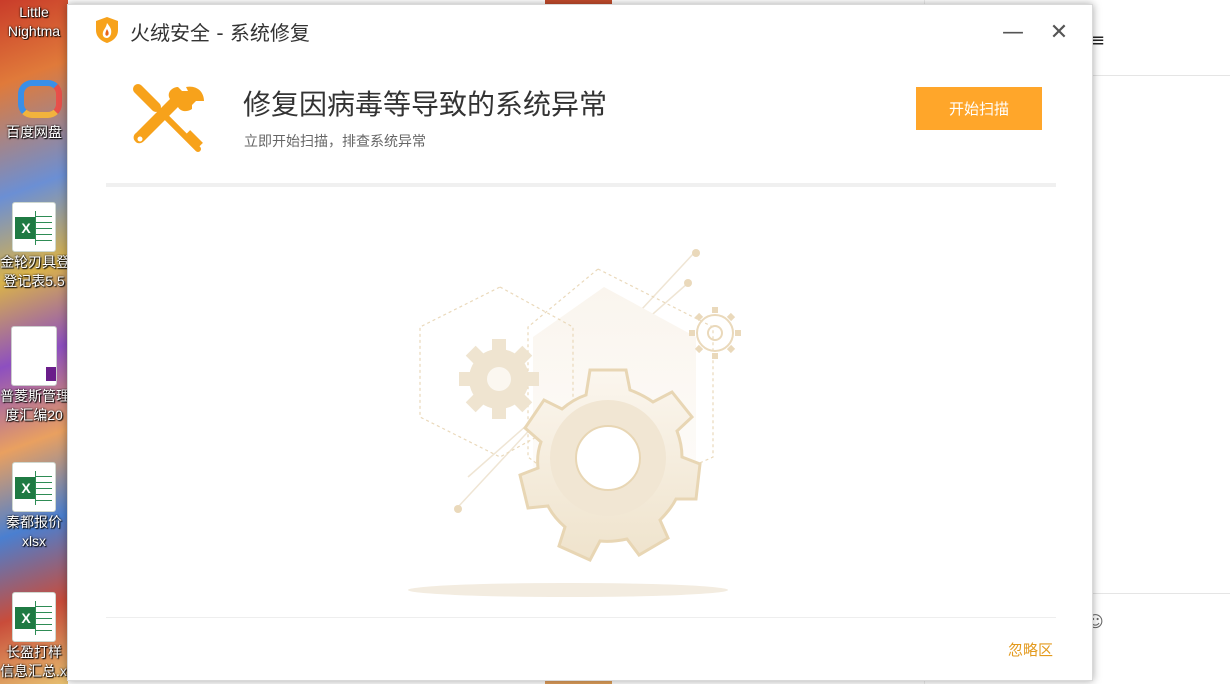 The width and height of the screenshot is (1230, 684). Describe the element at coordinates (34, 356) in the screenshot. I see `document-icon` at that location.